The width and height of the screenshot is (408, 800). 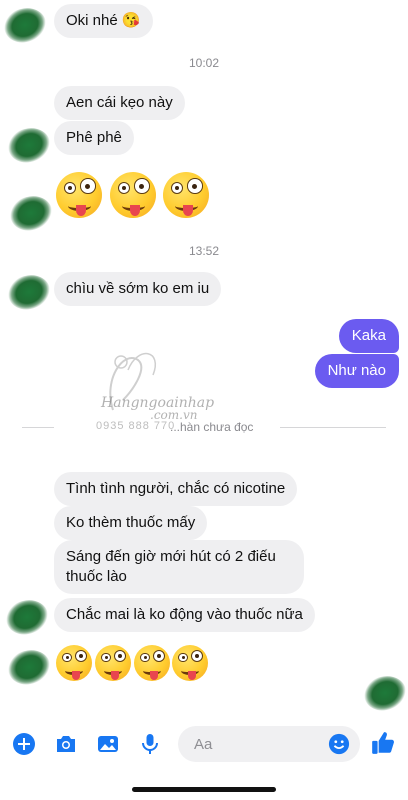 What do you see at coordinates (108, 744) in the screenshot?
I see `image-icon` at bounding box center [108, 744].